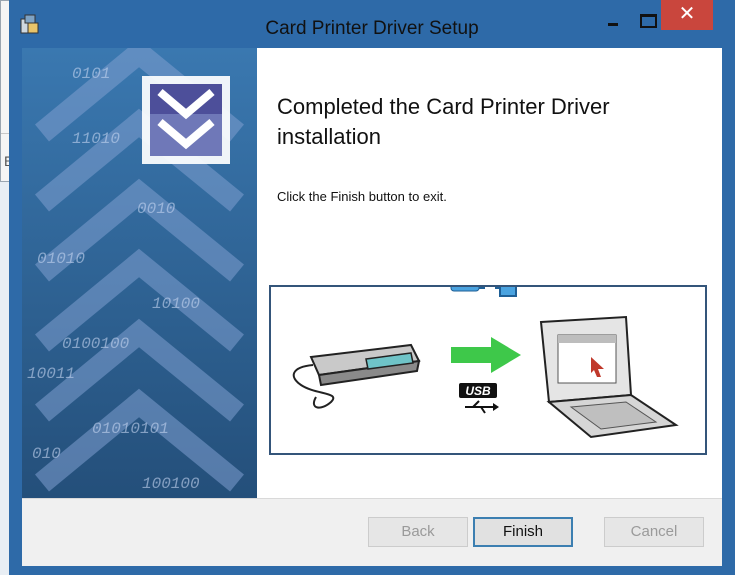  I want to click on usb-icon: USB, so click(479, 398).